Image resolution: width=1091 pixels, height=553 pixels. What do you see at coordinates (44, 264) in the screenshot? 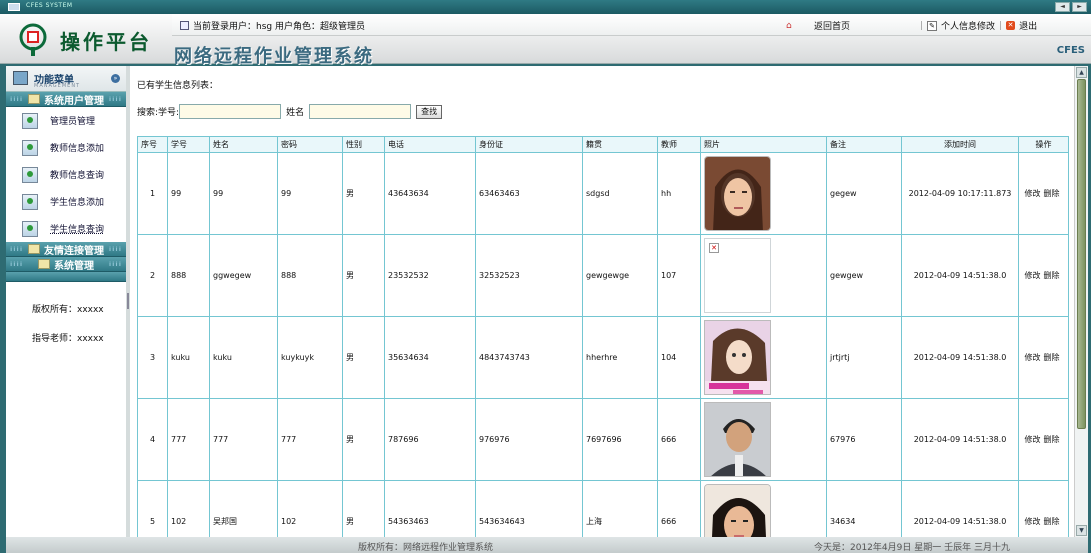
I see `folder-icon` at bounding box center [44, 264].